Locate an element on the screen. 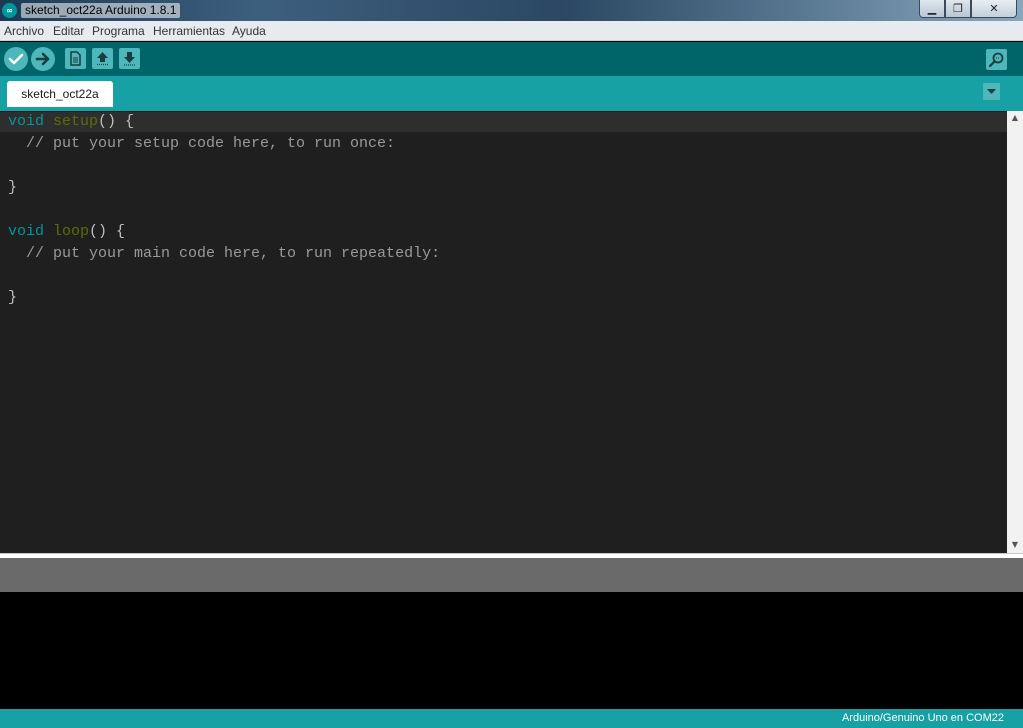 This screenshot has height=728, width=1023. document-icon is located at coordinates (75, 58).